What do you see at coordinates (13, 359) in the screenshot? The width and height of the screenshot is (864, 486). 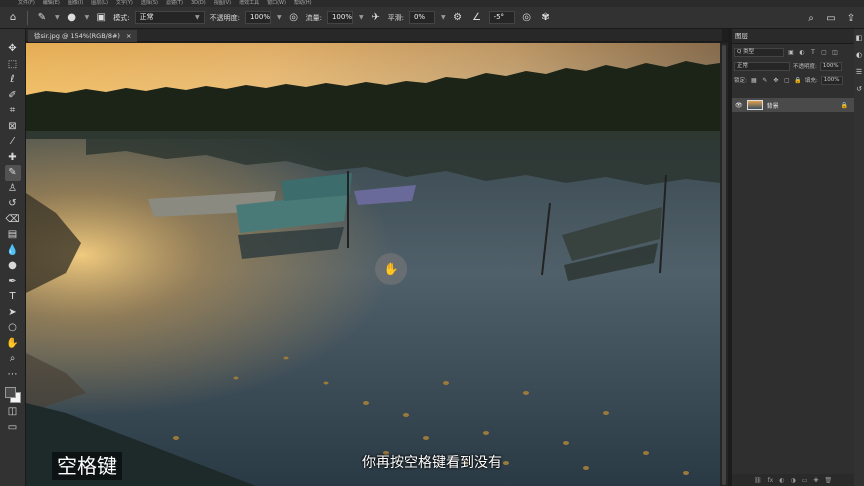 I see `zoom-tool-icon: ⌕` at bounding box center [13, 359].